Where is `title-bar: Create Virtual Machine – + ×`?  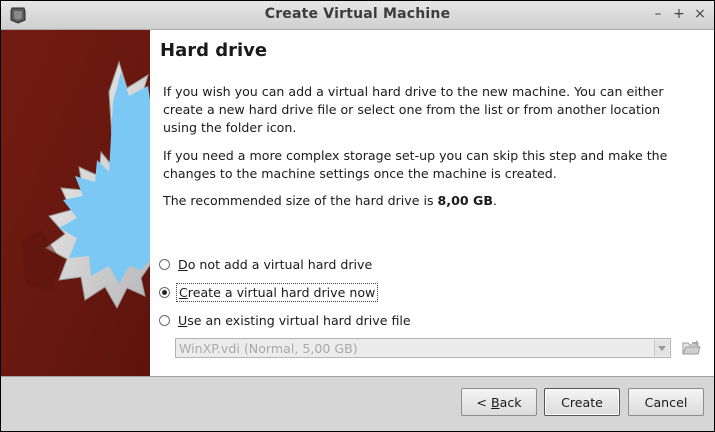
title-bar: Create Virtual Machine – + × is located at coordinates (357, 15).